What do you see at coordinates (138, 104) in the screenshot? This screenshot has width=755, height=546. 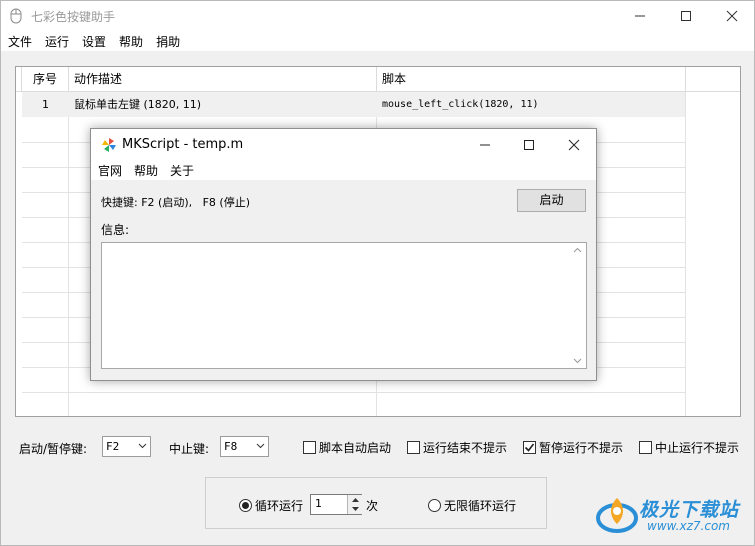 I see `row-description: 鼠标单击左键 (1820, 11)` at bounding box center [138, 104].